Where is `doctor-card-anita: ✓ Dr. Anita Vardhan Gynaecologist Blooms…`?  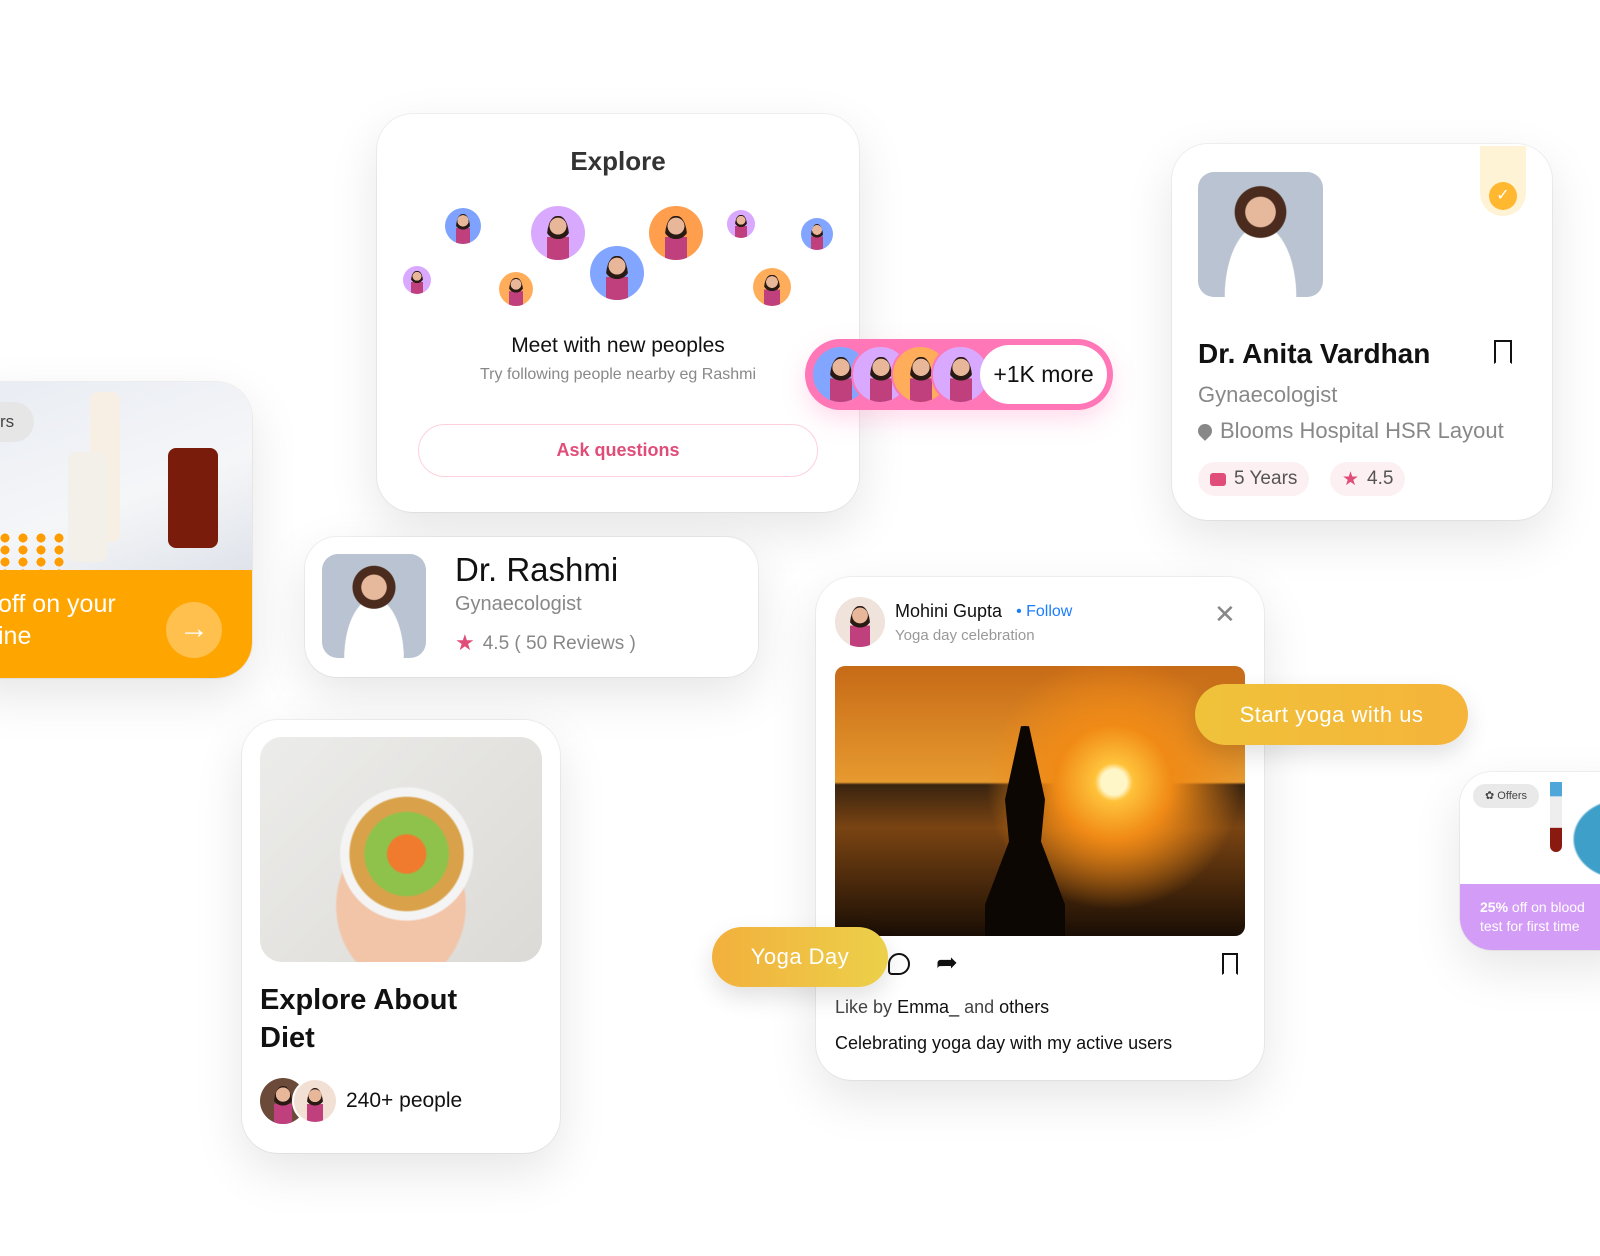 doctor-card-anita: ✓ Dr. Anita Vardhan Gynaecologist Blooms… is located at coordinates (1362, 332).